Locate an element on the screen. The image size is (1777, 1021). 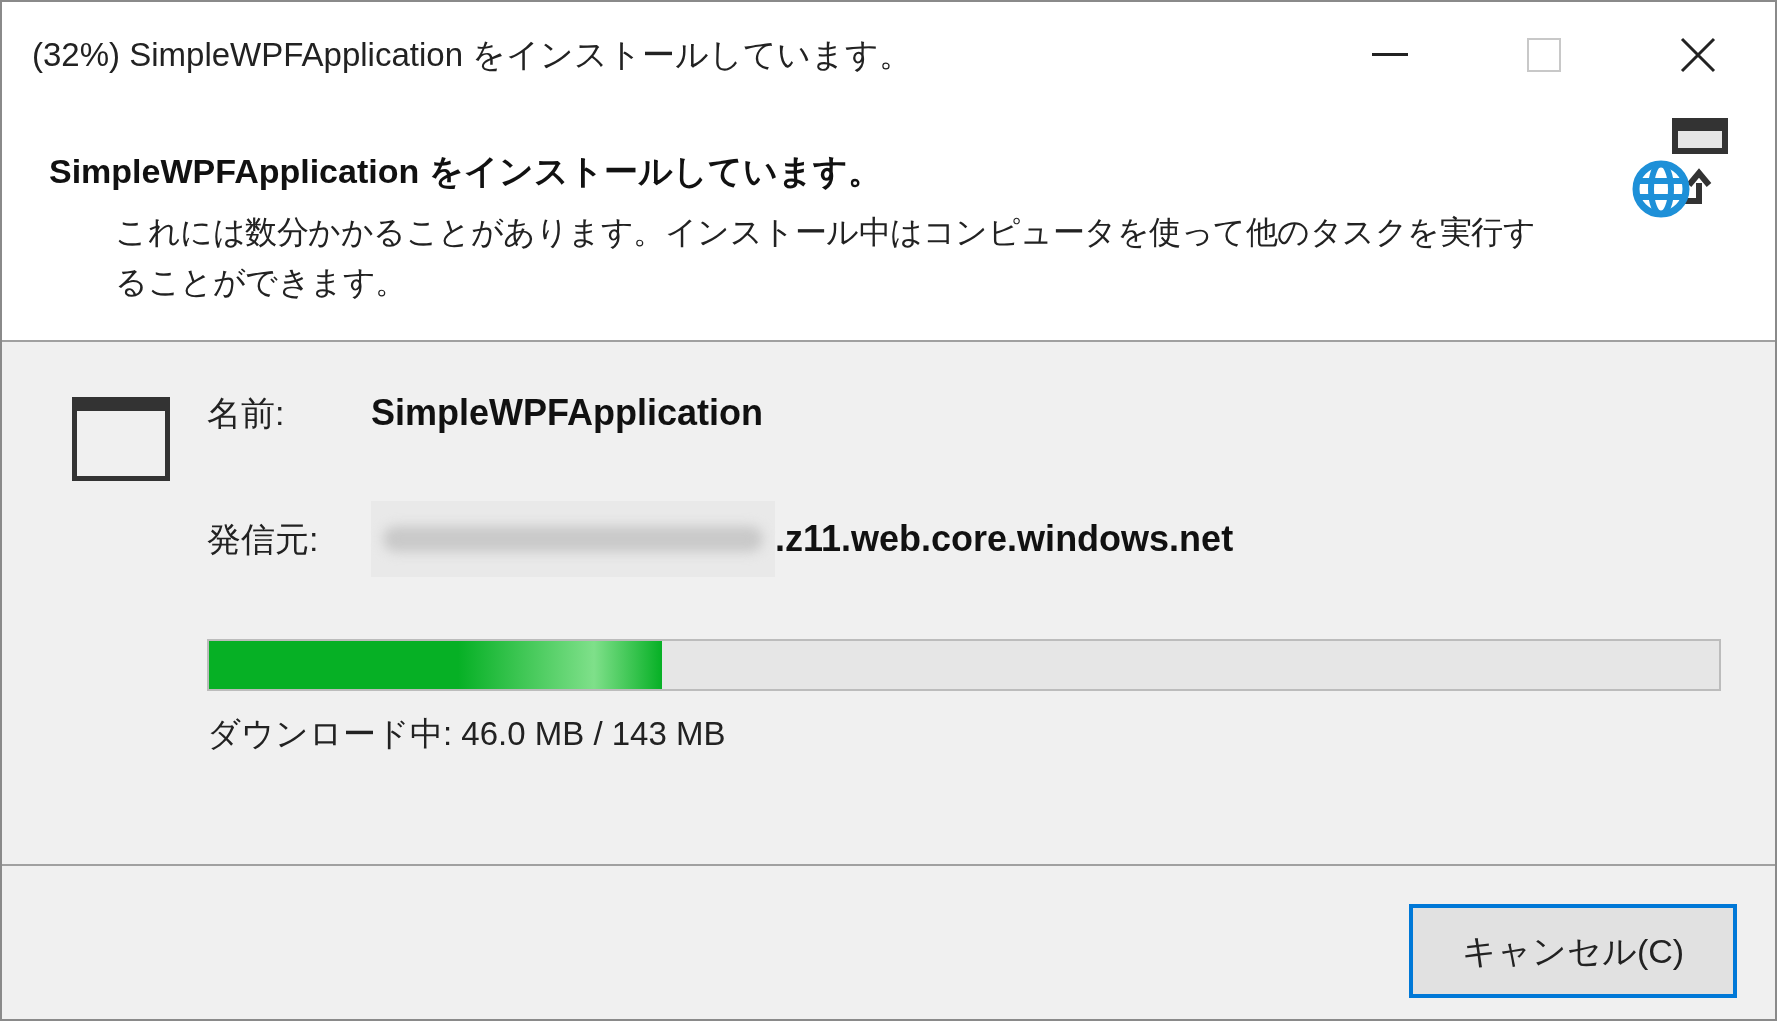
window-title: (32%) SimpleWPFApplication をインストールしています。 is located at coordinates (473, 55).